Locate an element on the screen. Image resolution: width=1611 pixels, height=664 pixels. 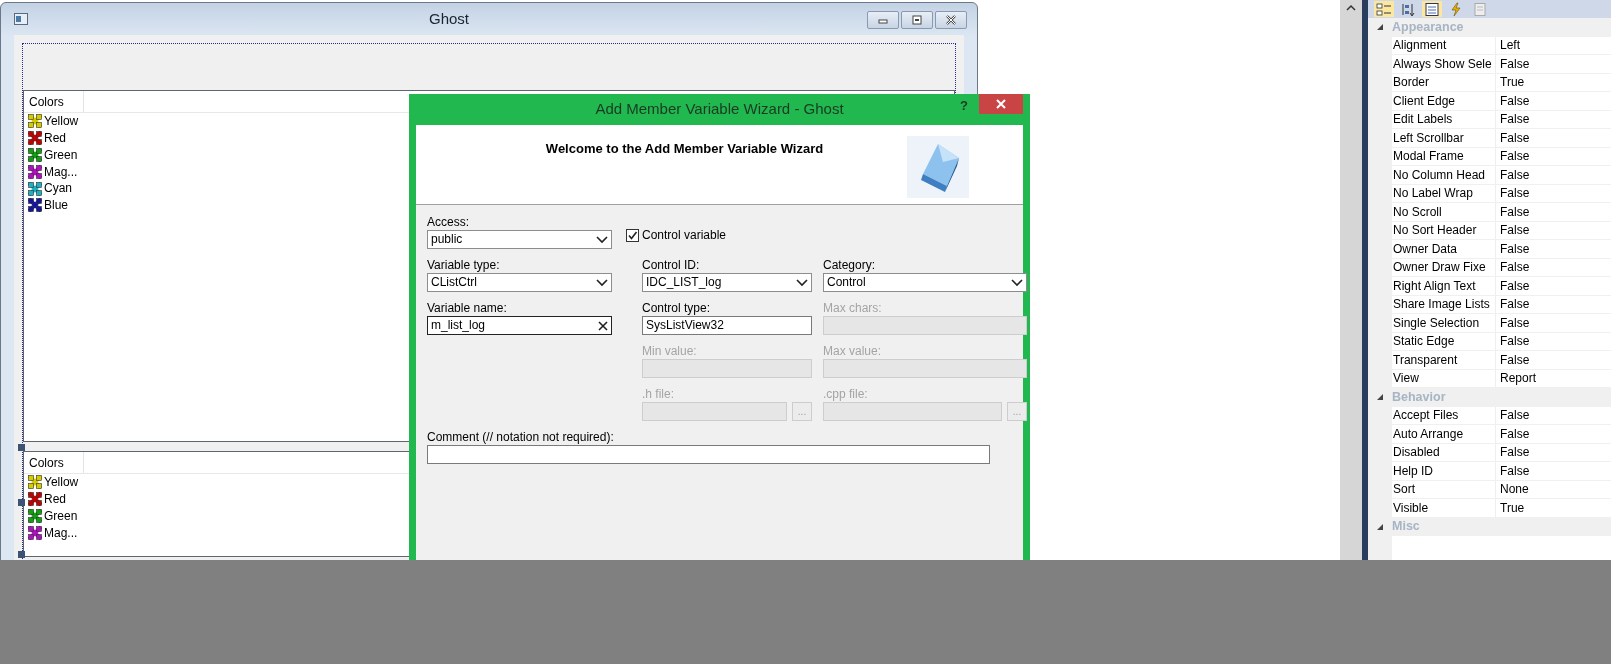
property-name: Share Image Lists is located at coordinates (1444, 304).